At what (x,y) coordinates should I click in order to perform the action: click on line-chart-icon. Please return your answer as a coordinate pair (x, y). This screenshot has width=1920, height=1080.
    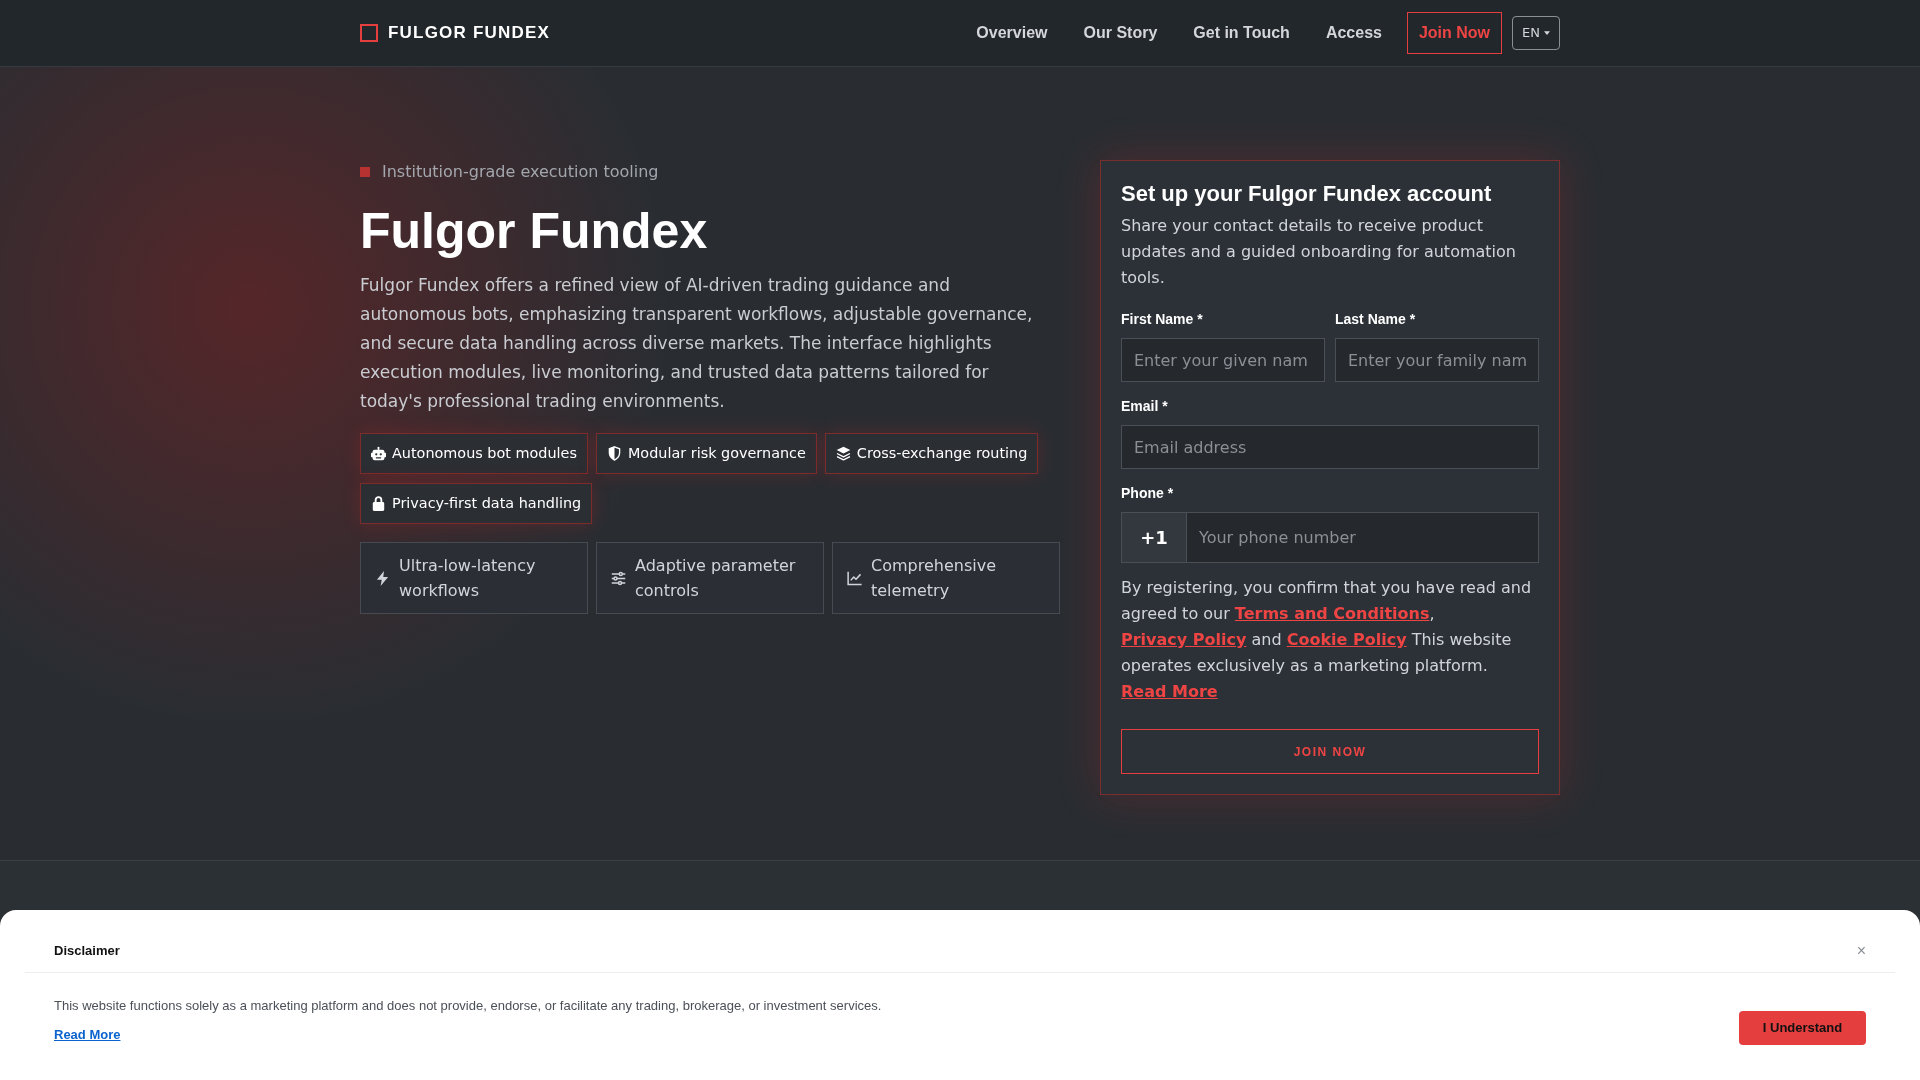
    Looking at the image, I should click on (854, 578).